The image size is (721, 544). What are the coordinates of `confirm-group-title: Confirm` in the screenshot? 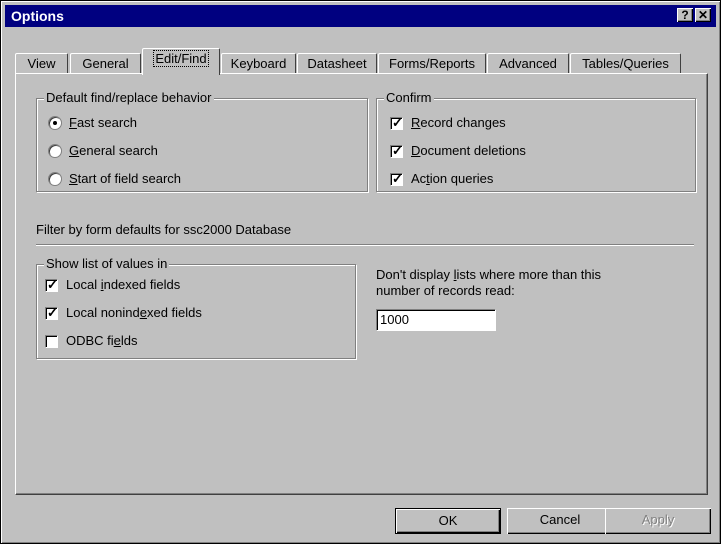 It's located at (409, 98).